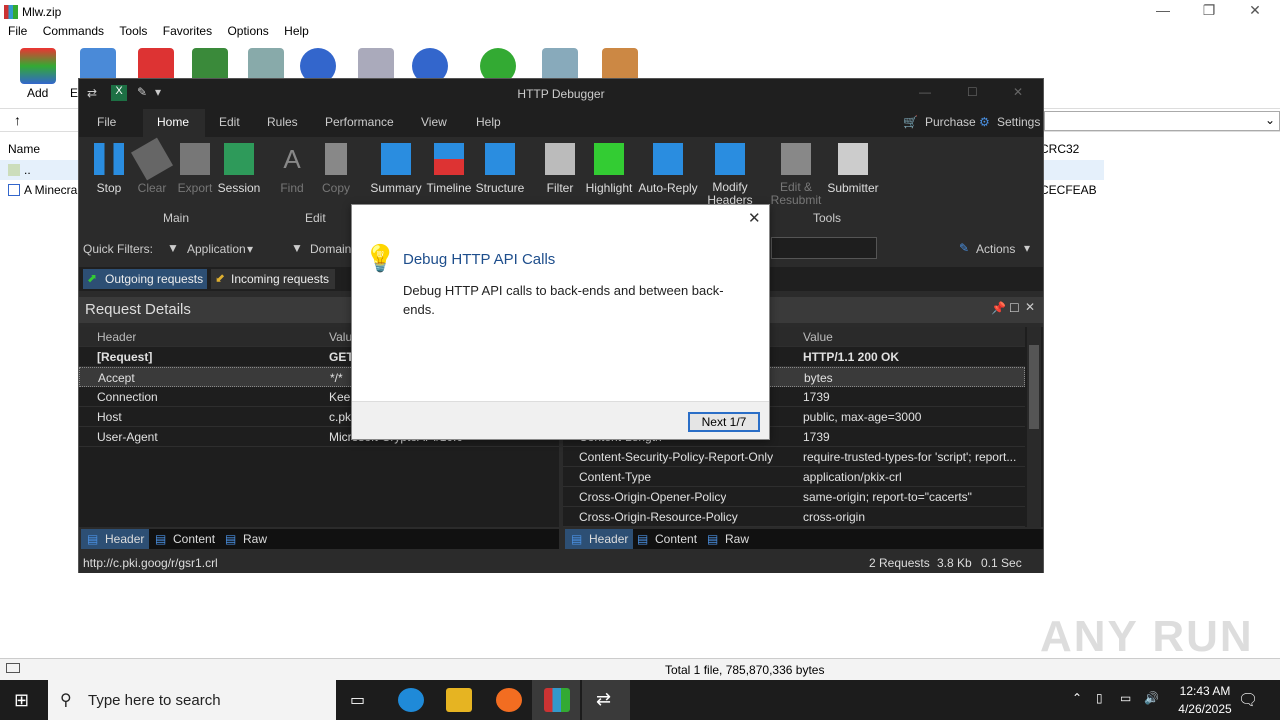 Image resolution: width=1280 pixels, height=720 pixels. Describe the element at coordinates (340, 337) in the screenshot. I see `col-value: Valu` at that location.